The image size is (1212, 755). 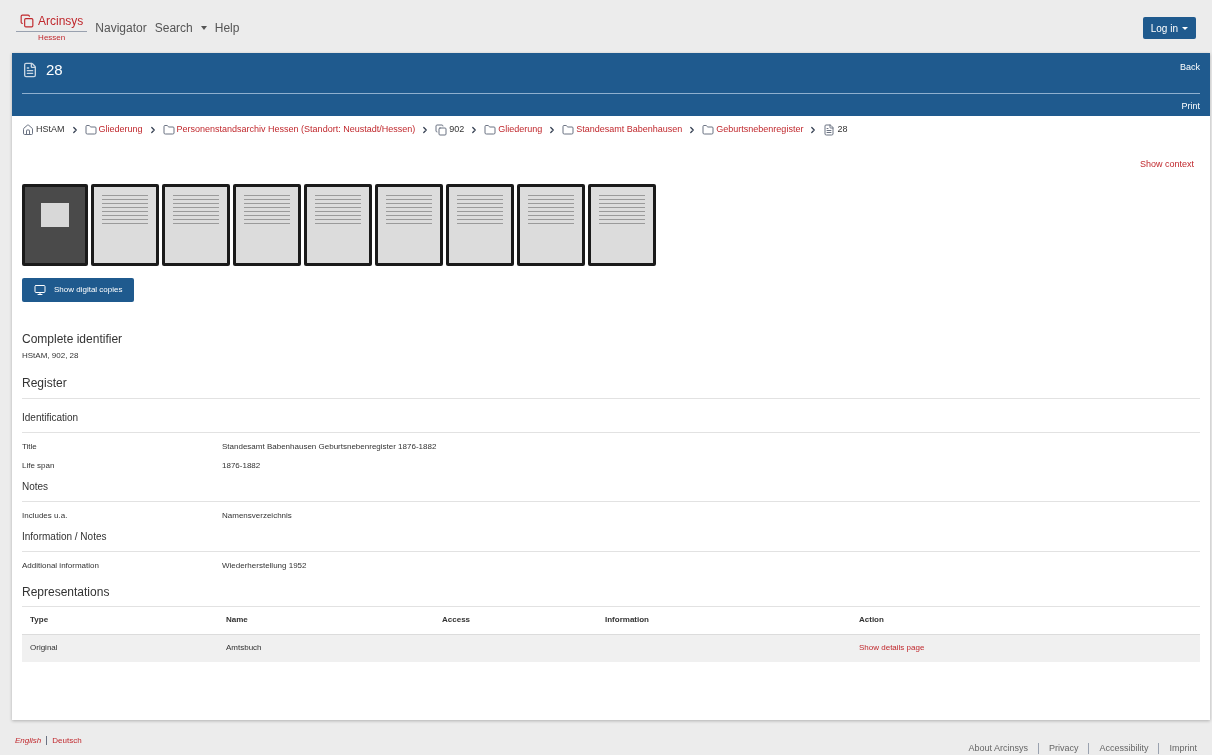 I want to click on nav-link: Navigator, so click(x=121, y=28).